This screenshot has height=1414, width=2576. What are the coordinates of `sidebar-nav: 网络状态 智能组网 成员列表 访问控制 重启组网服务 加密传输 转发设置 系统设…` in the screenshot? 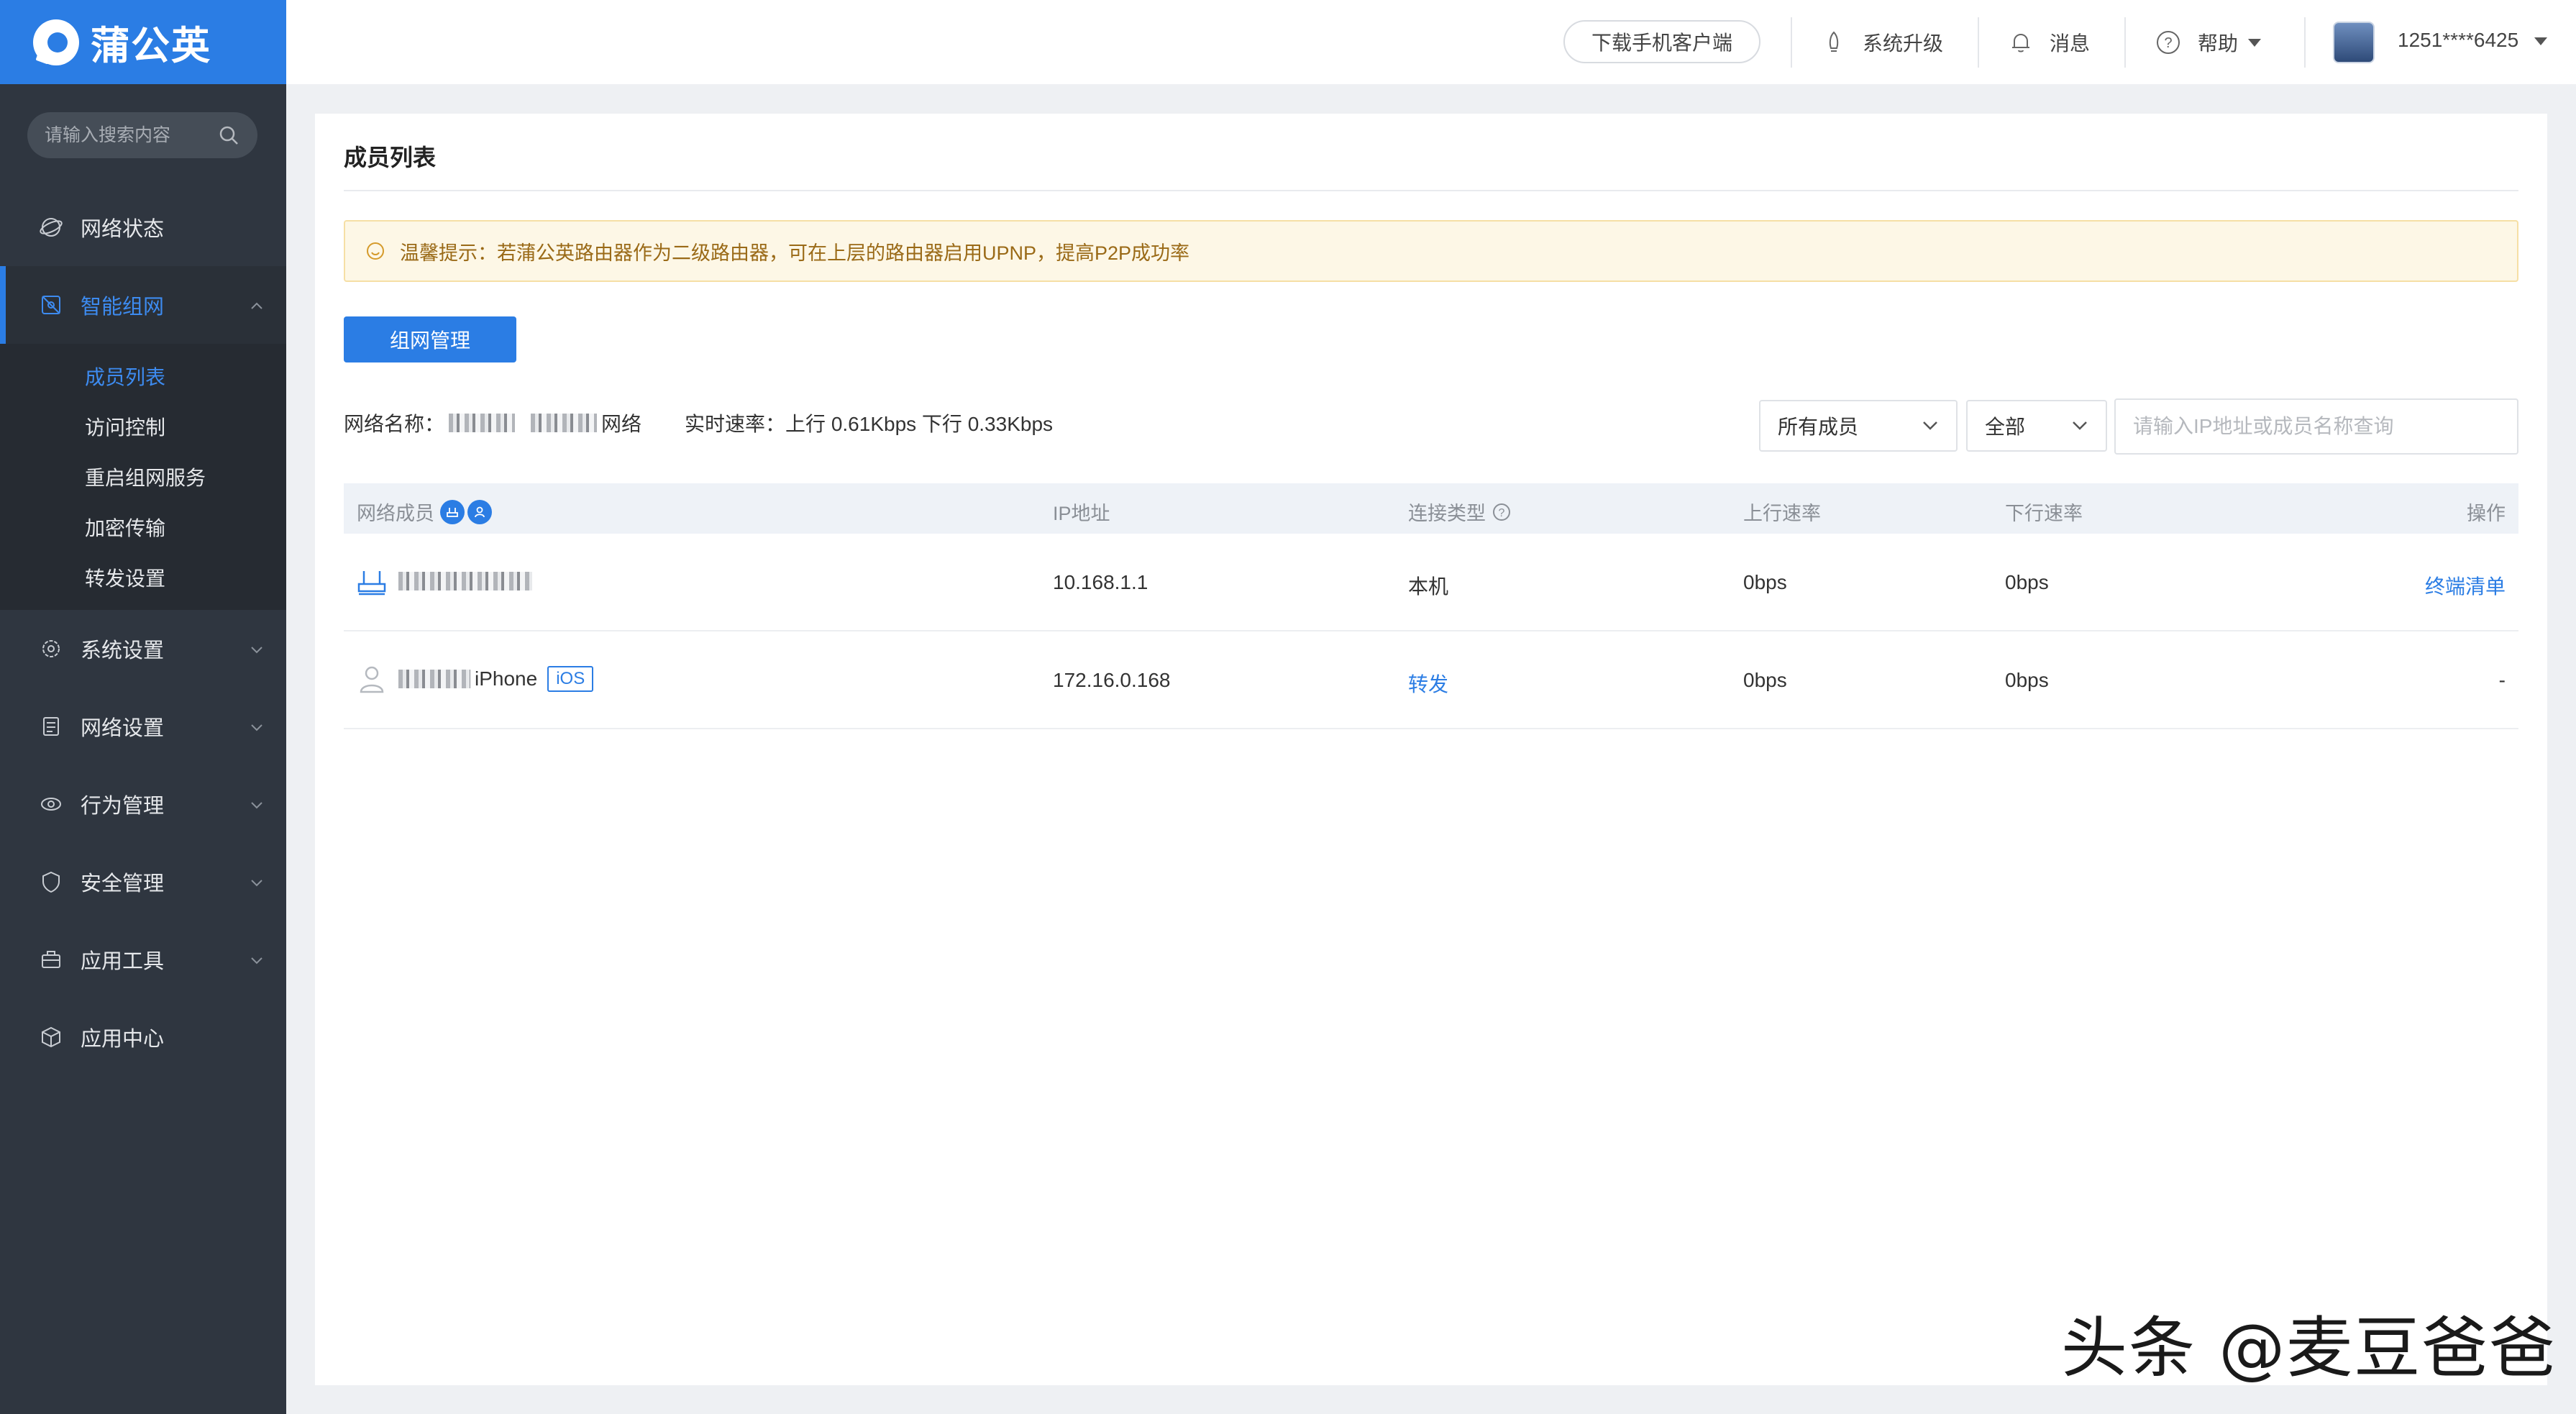 It's located at (143, 632).